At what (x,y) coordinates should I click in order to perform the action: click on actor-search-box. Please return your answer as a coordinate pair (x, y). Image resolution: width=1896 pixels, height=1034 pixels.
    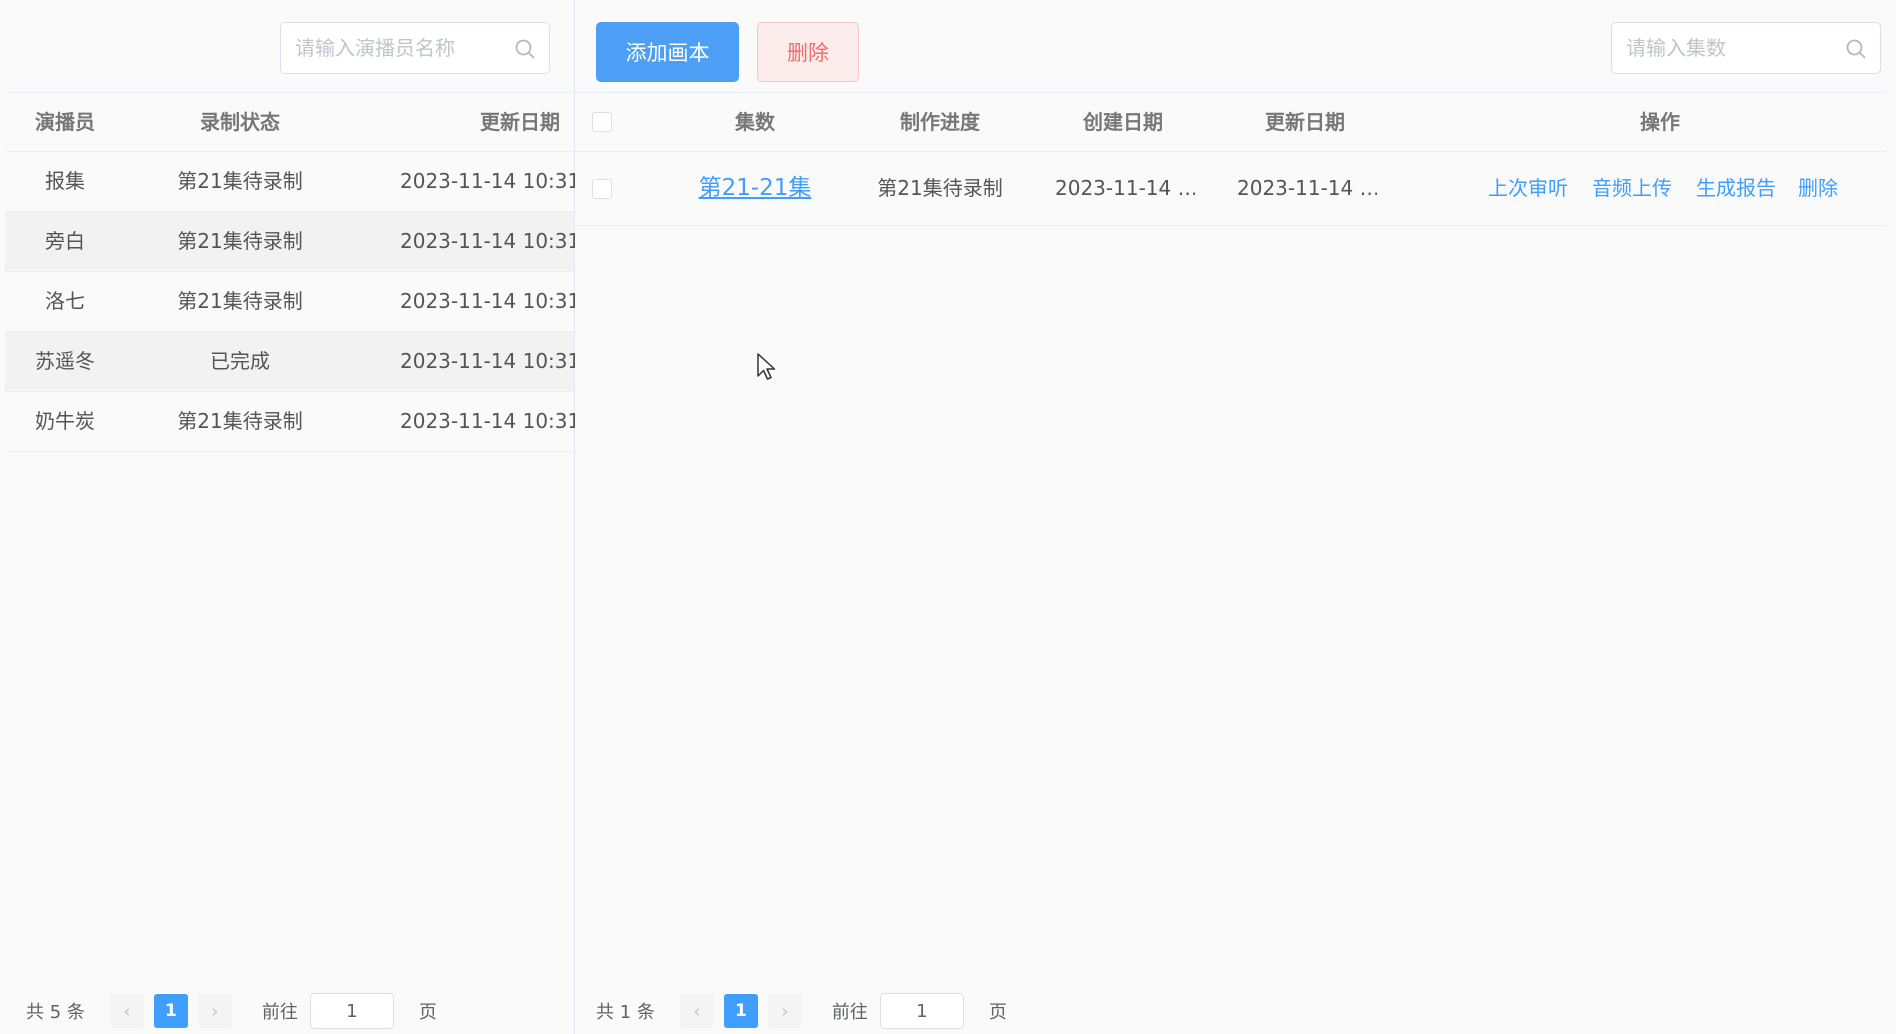
    Looking at the image, I should click on (415, 48).